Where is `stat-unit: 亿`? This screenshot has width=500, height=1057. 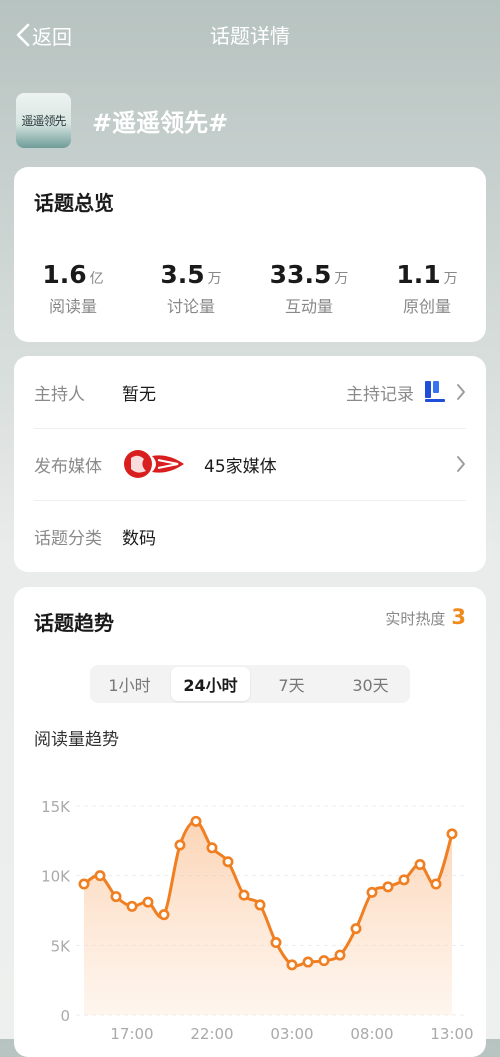 stat-unit: 亿 is located at coordinates (96, 279).